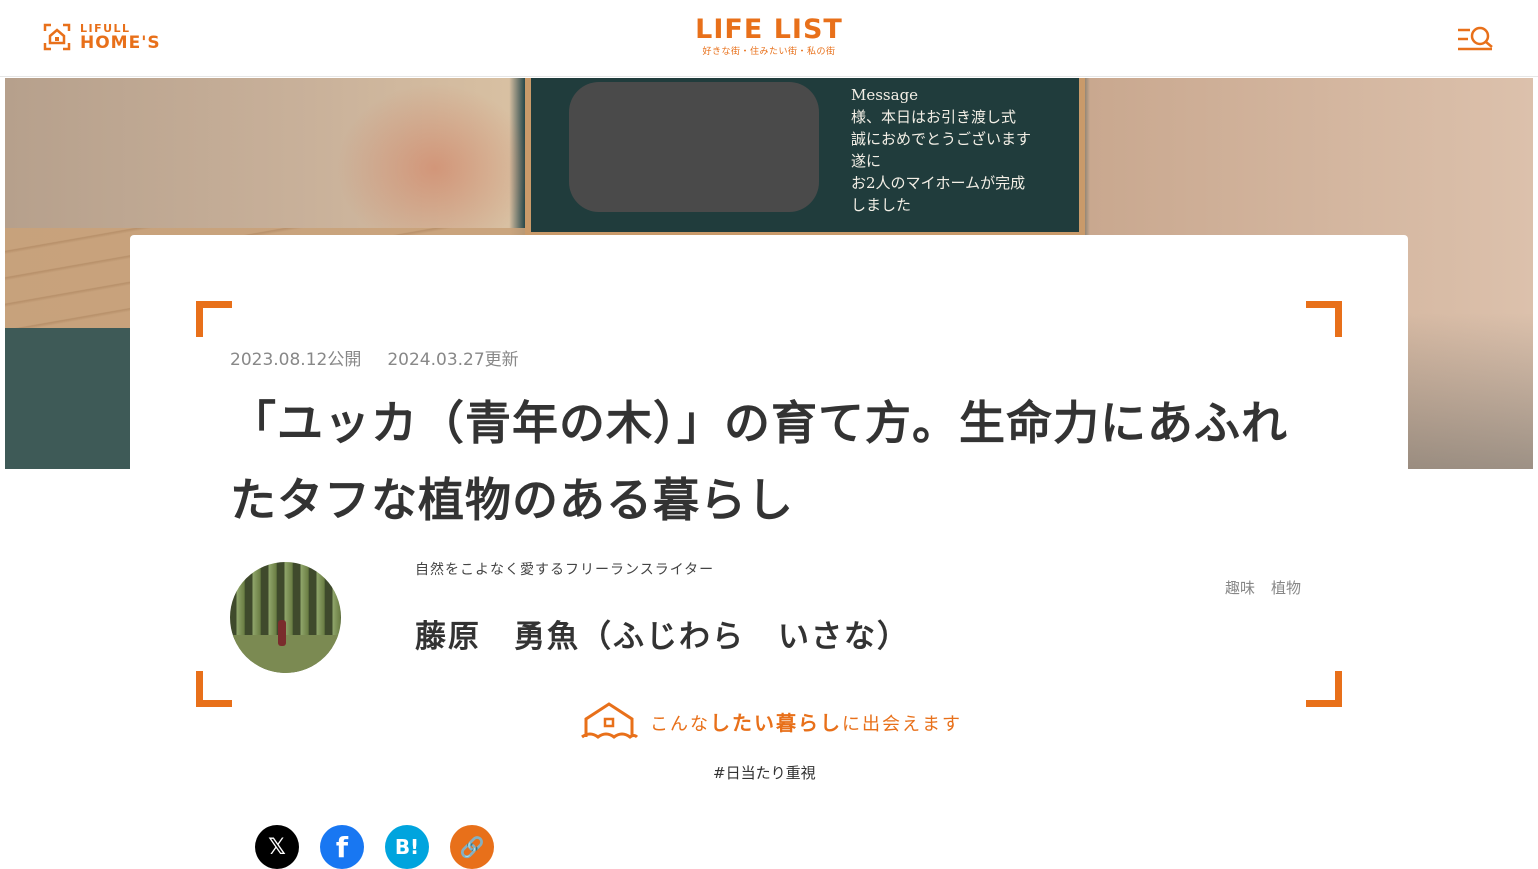 The image size is (1538, 869). What do you see at coordinates (1263, 587) in the screenshot?
I see `category-tags: 趣味 植物` at bounding box center [1263, 587].